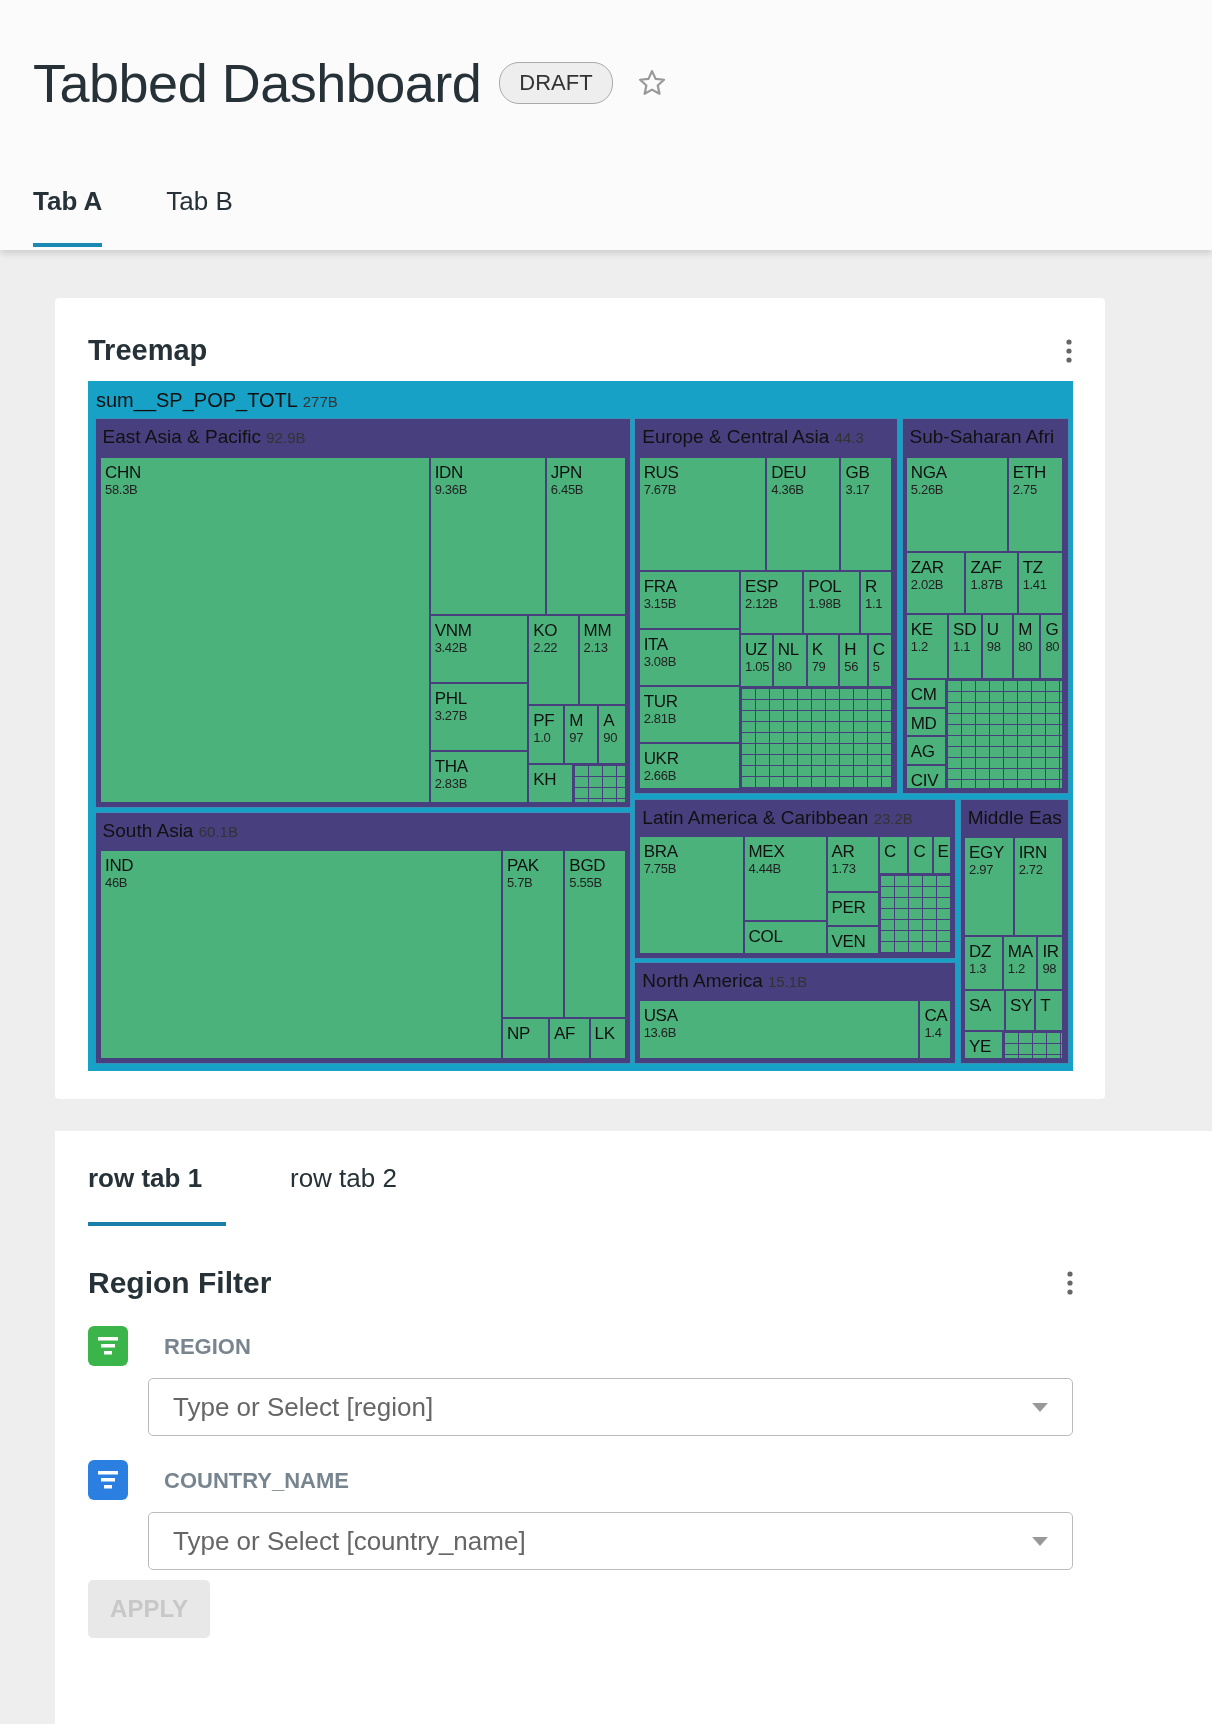  Describe the element at coordinates (479, 776) in the screenshot. I see `country-tile: THA 2.83B` at that location.